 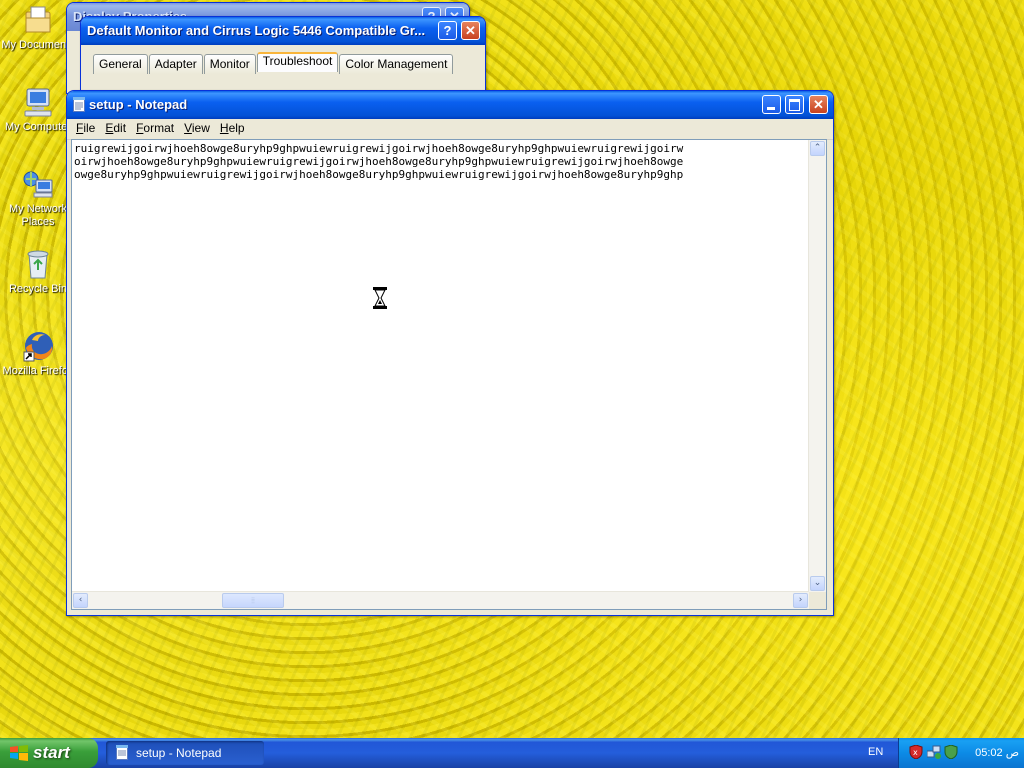 I want to click on window-title: setup - Notepad, so click(x=138, y=104).